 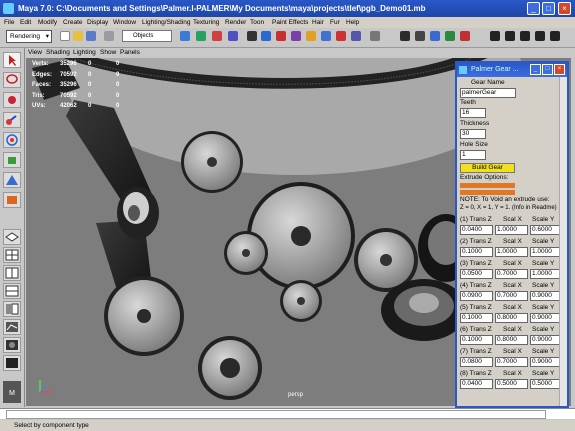 I want to click on extrude-1-scale-y: 0.6000, so click(x=546, y=230).